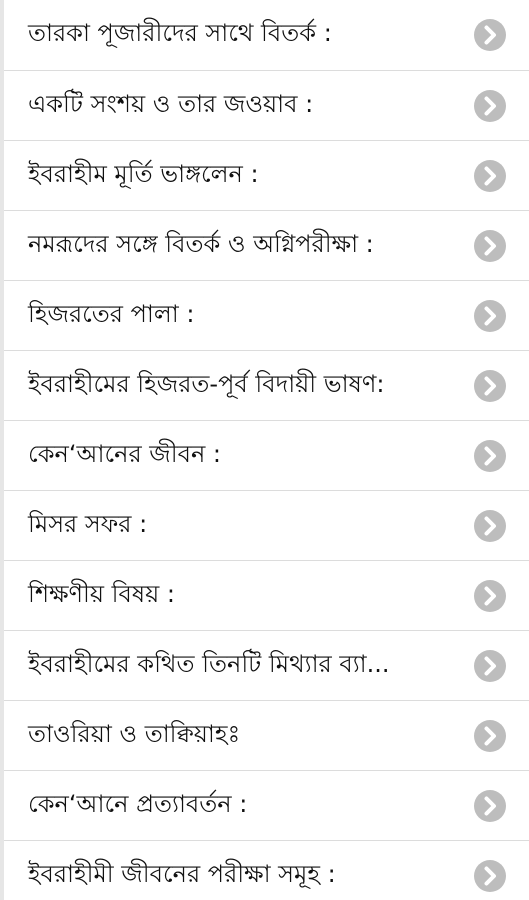  What do you see at coordinates (138, 803) in the screenshot?
I see `list-item-label: কেন‘আনে প্রত্যাবর্তন :` at bounding box center [138, 803].